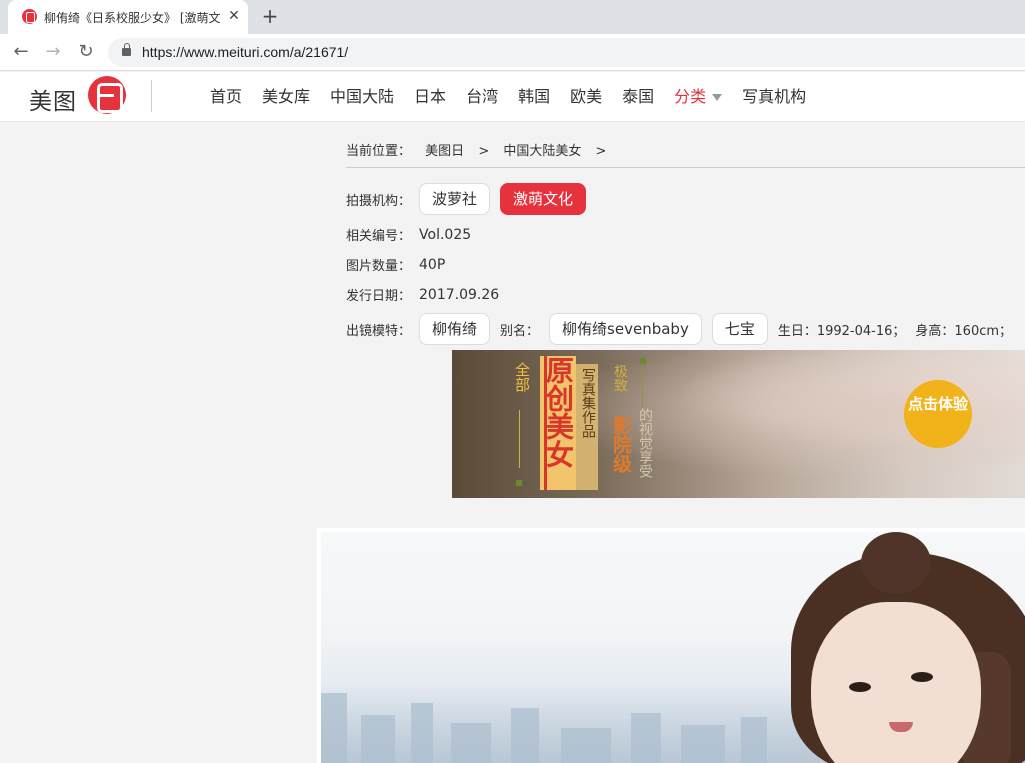  What do you see at coordinates (432, 264) in the screenshot?
I see `count-value: 40P` at bounding box center [432, 264].